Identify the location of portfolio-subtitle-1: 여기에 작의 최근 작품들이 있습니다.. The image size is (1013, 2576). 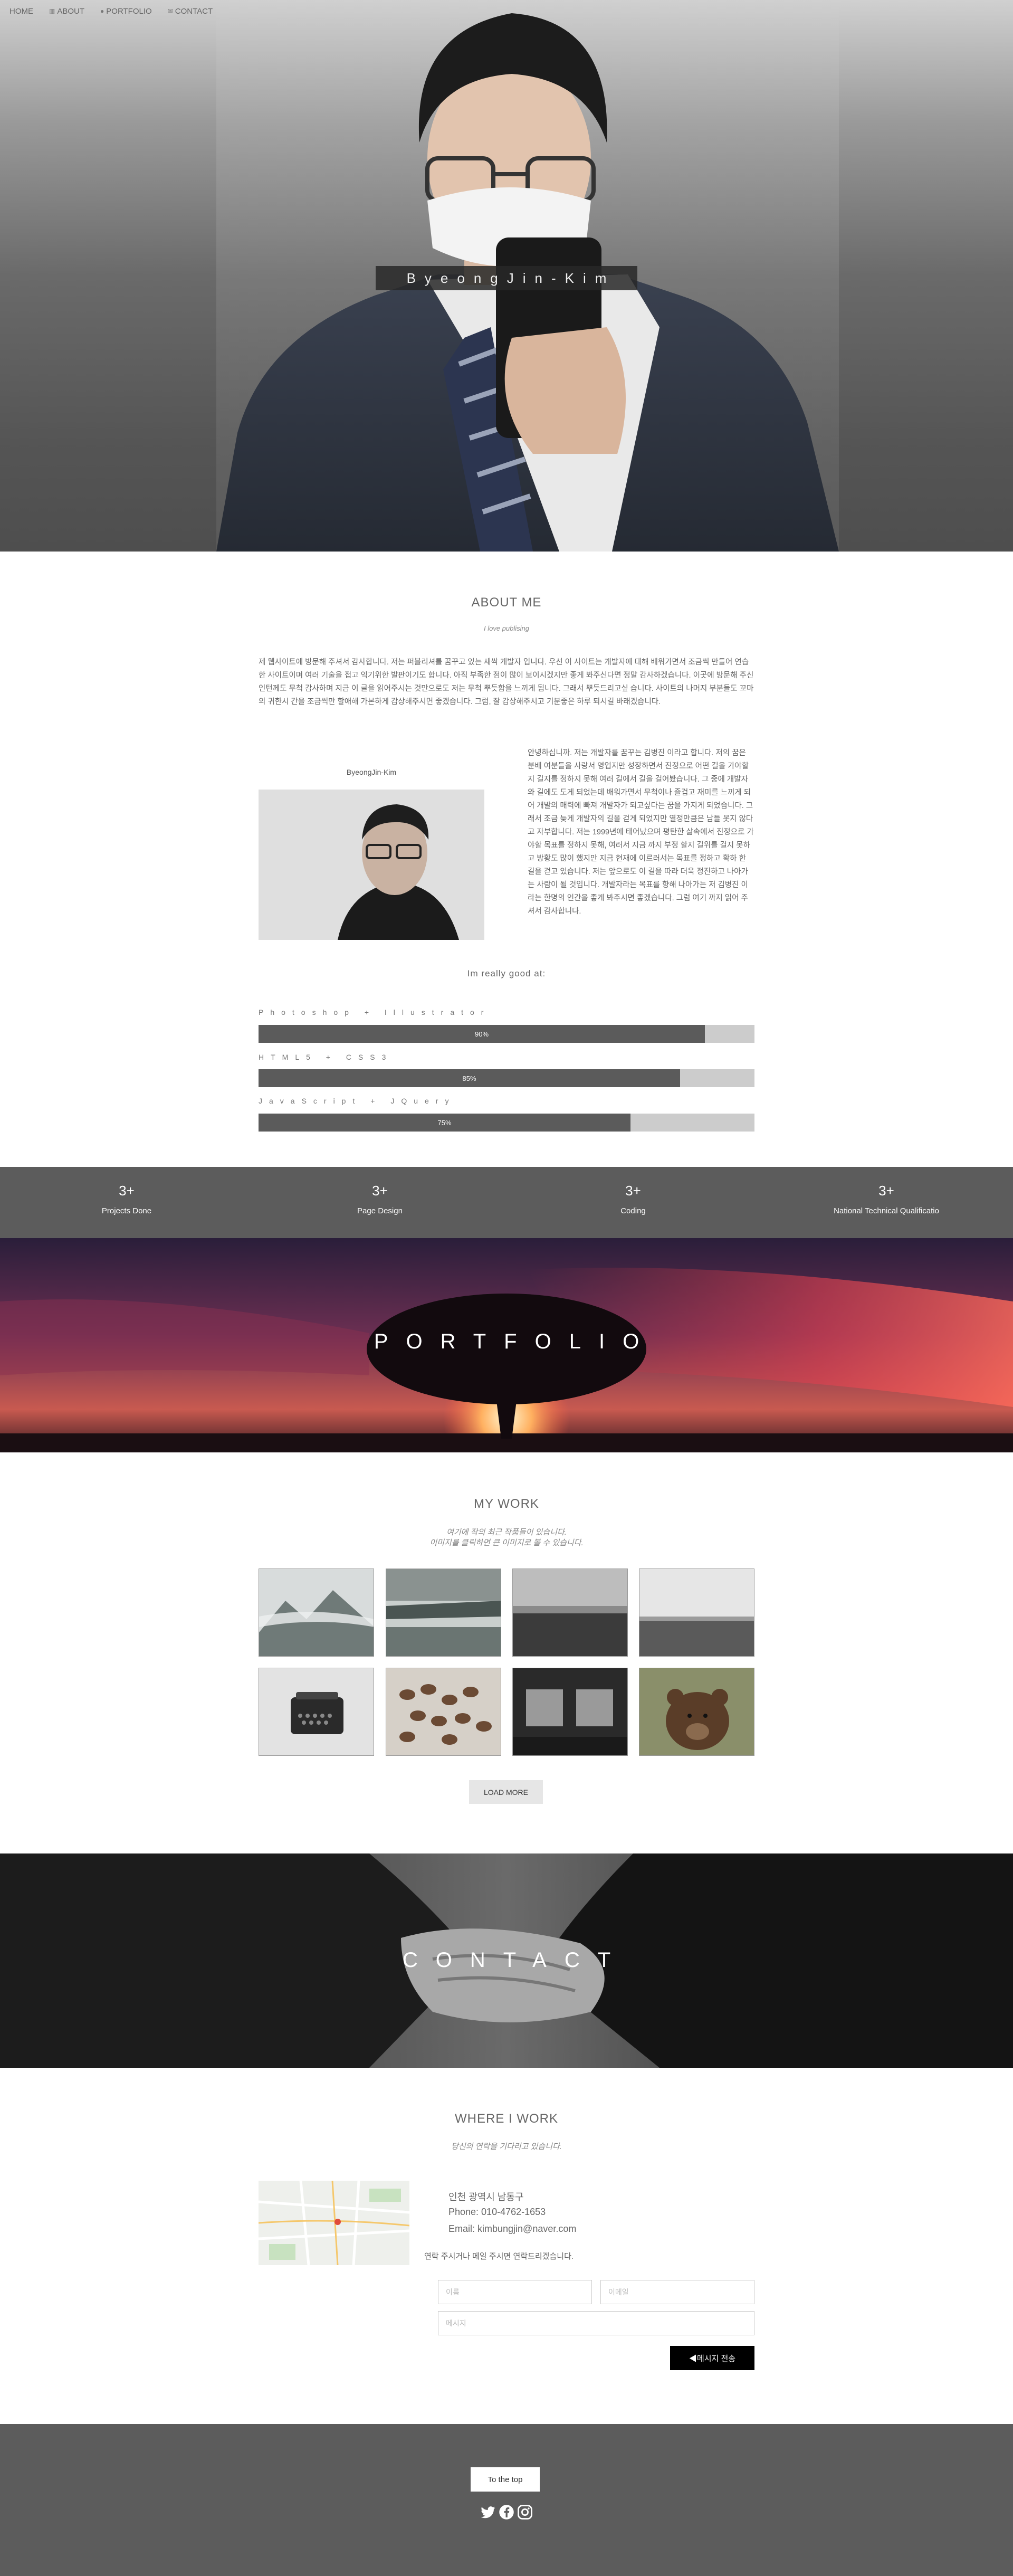
(506, 1532).